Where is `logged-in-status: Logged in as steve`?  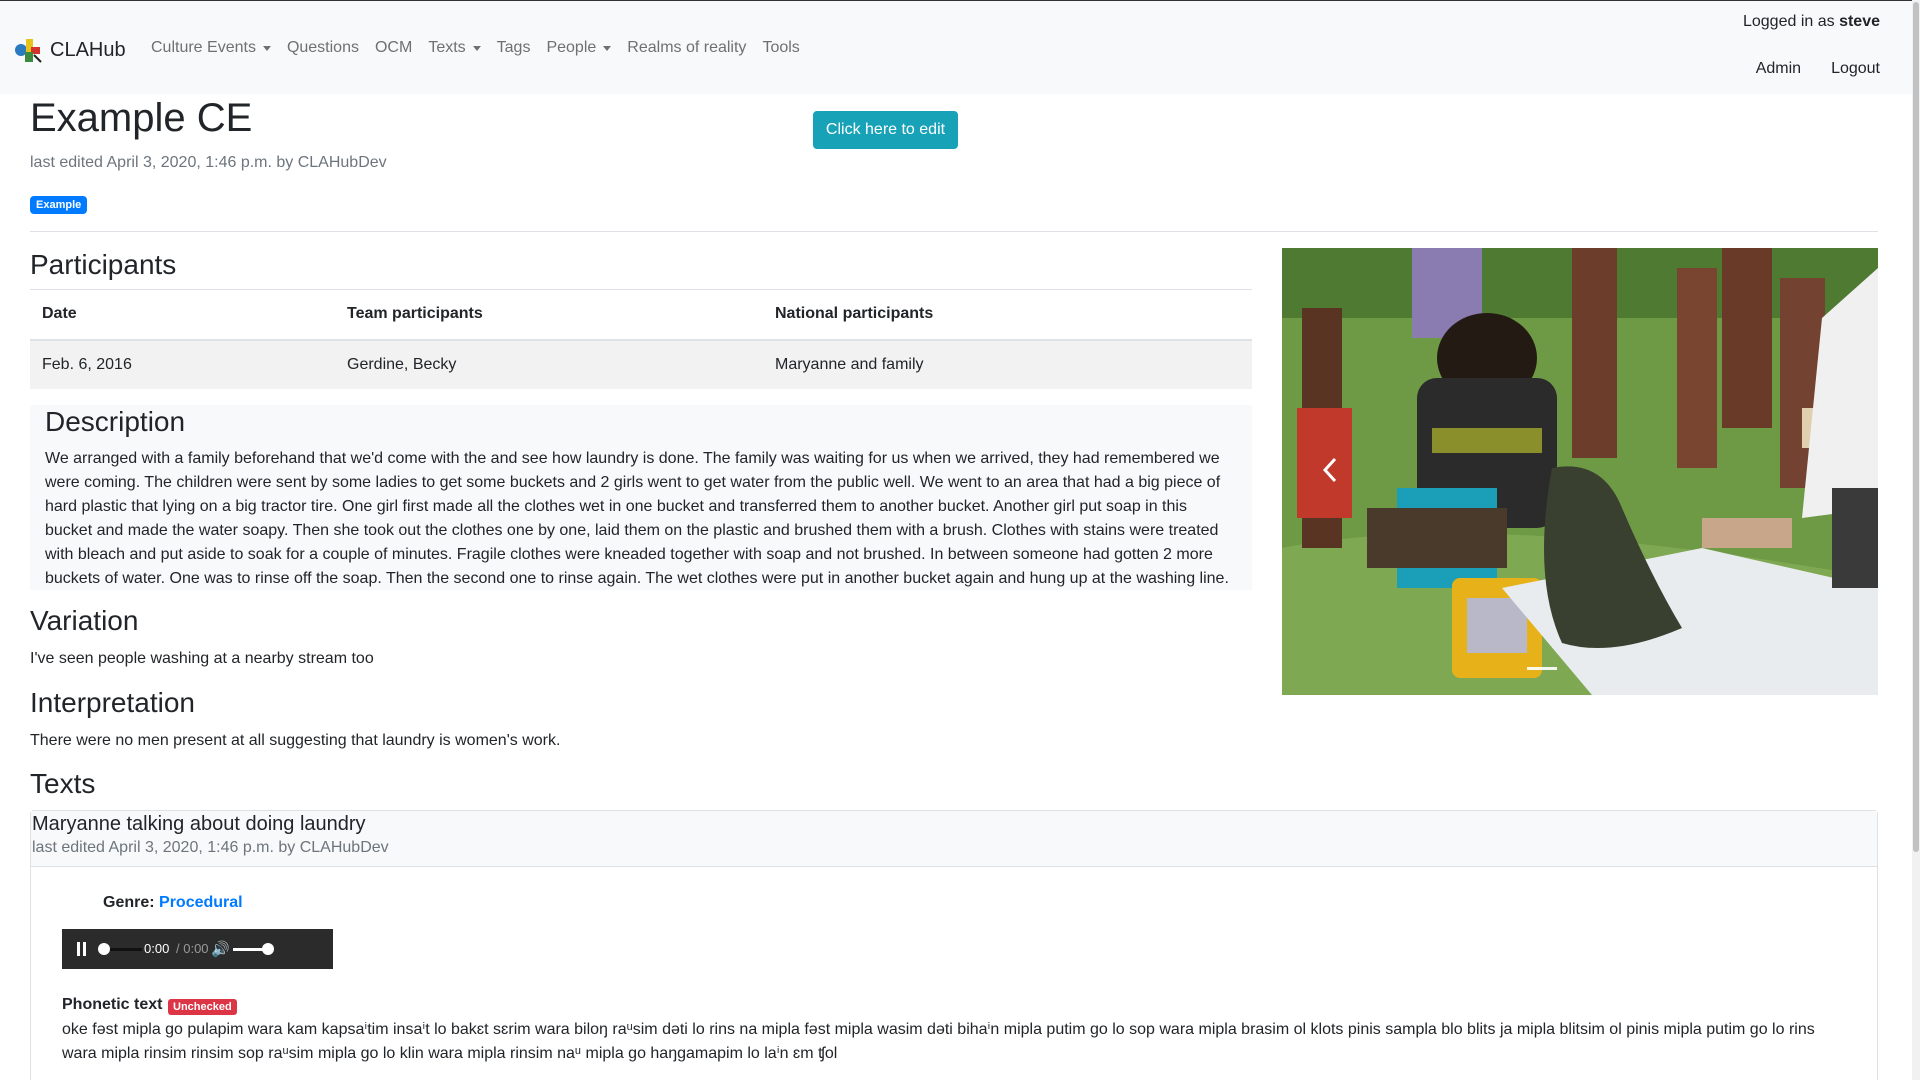 logged-in-status: Logged in as steve is located at coordinates (1811, 22).